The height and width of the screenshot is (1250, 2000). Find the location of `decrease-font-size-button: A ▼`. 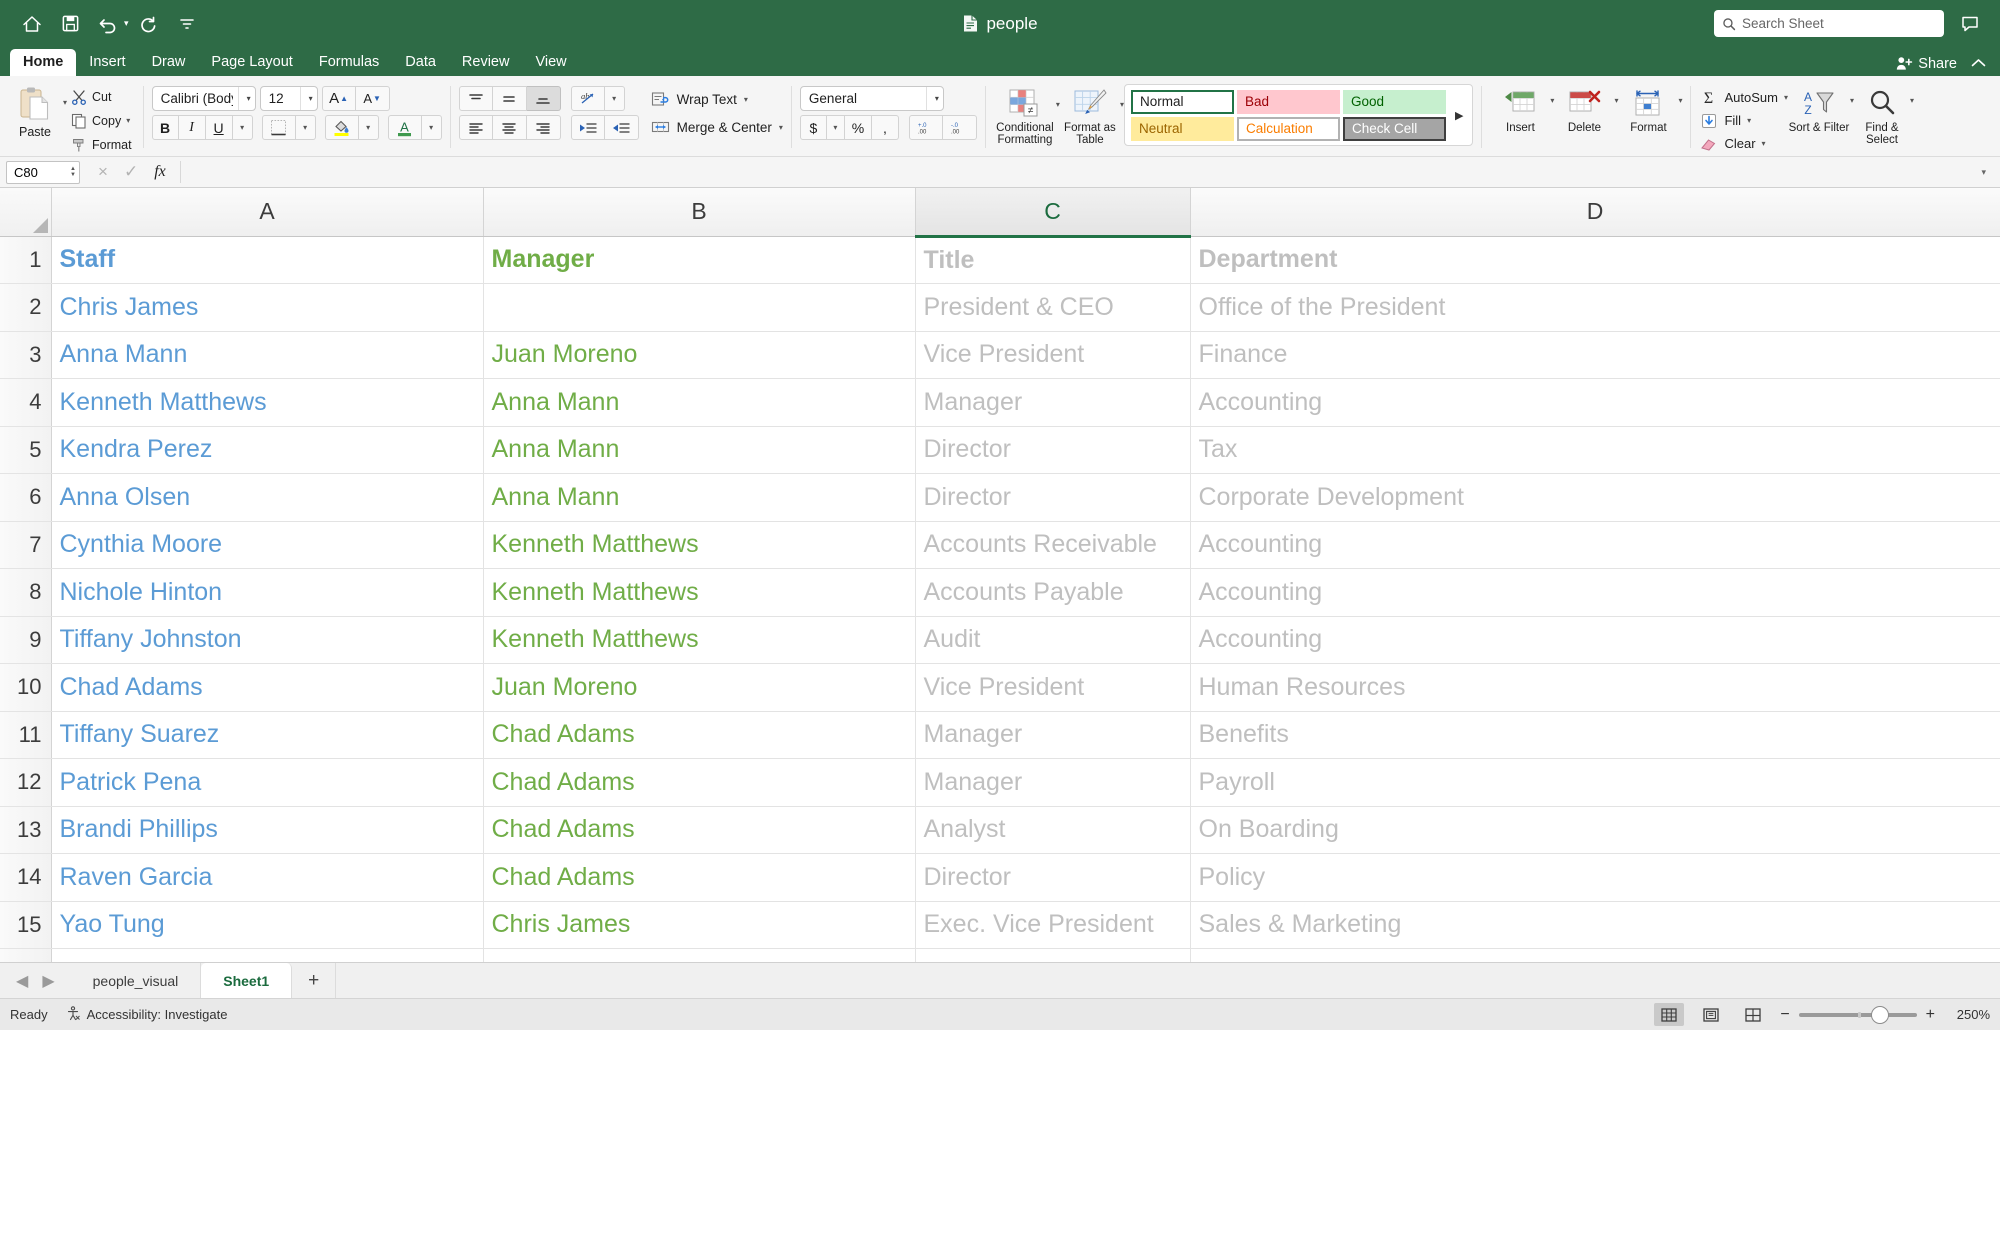

decrease-font-size-button: A ▼ is located at coordinates (372, 98).